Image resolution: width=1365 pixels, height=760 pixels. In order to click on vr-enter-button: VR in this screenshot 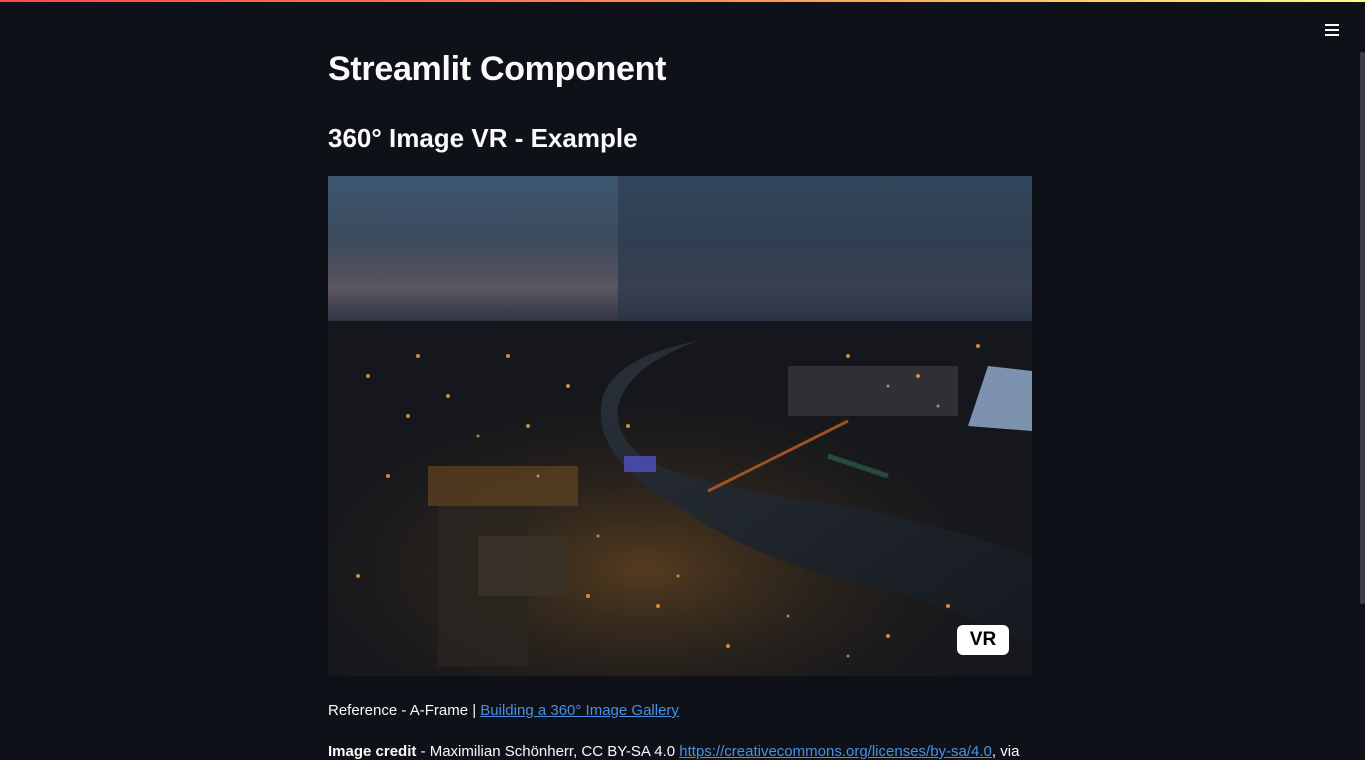, I will do `click(983, 640)`.